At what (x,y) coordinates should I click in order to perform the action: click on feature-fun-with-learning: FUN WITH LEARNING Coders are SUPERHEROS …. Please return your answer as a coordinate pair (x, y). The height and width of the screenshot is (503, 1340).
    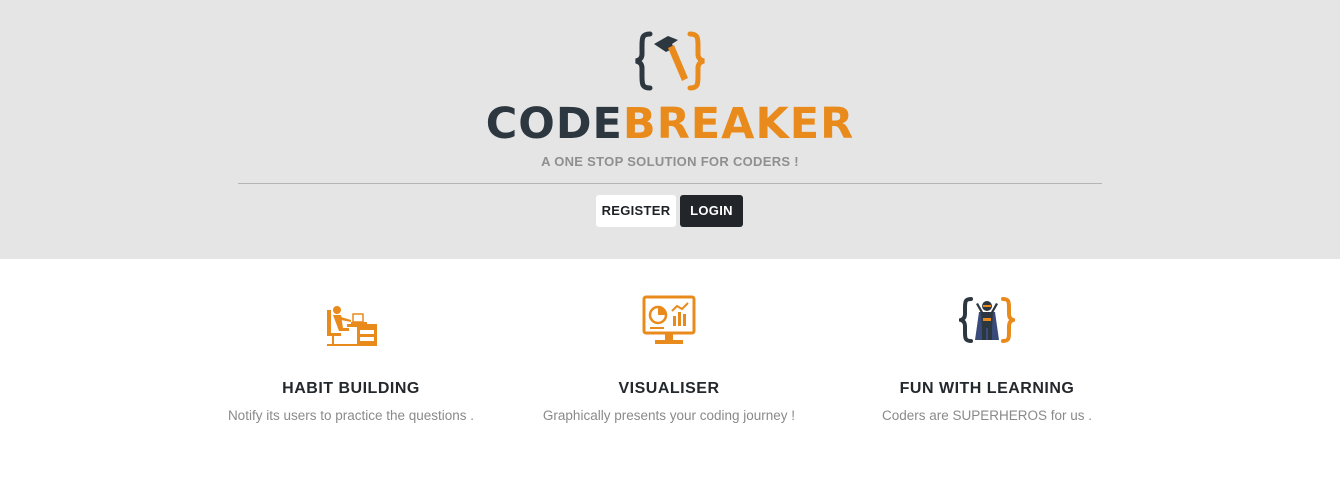
    Looking at the image, I should click on (987, 360).